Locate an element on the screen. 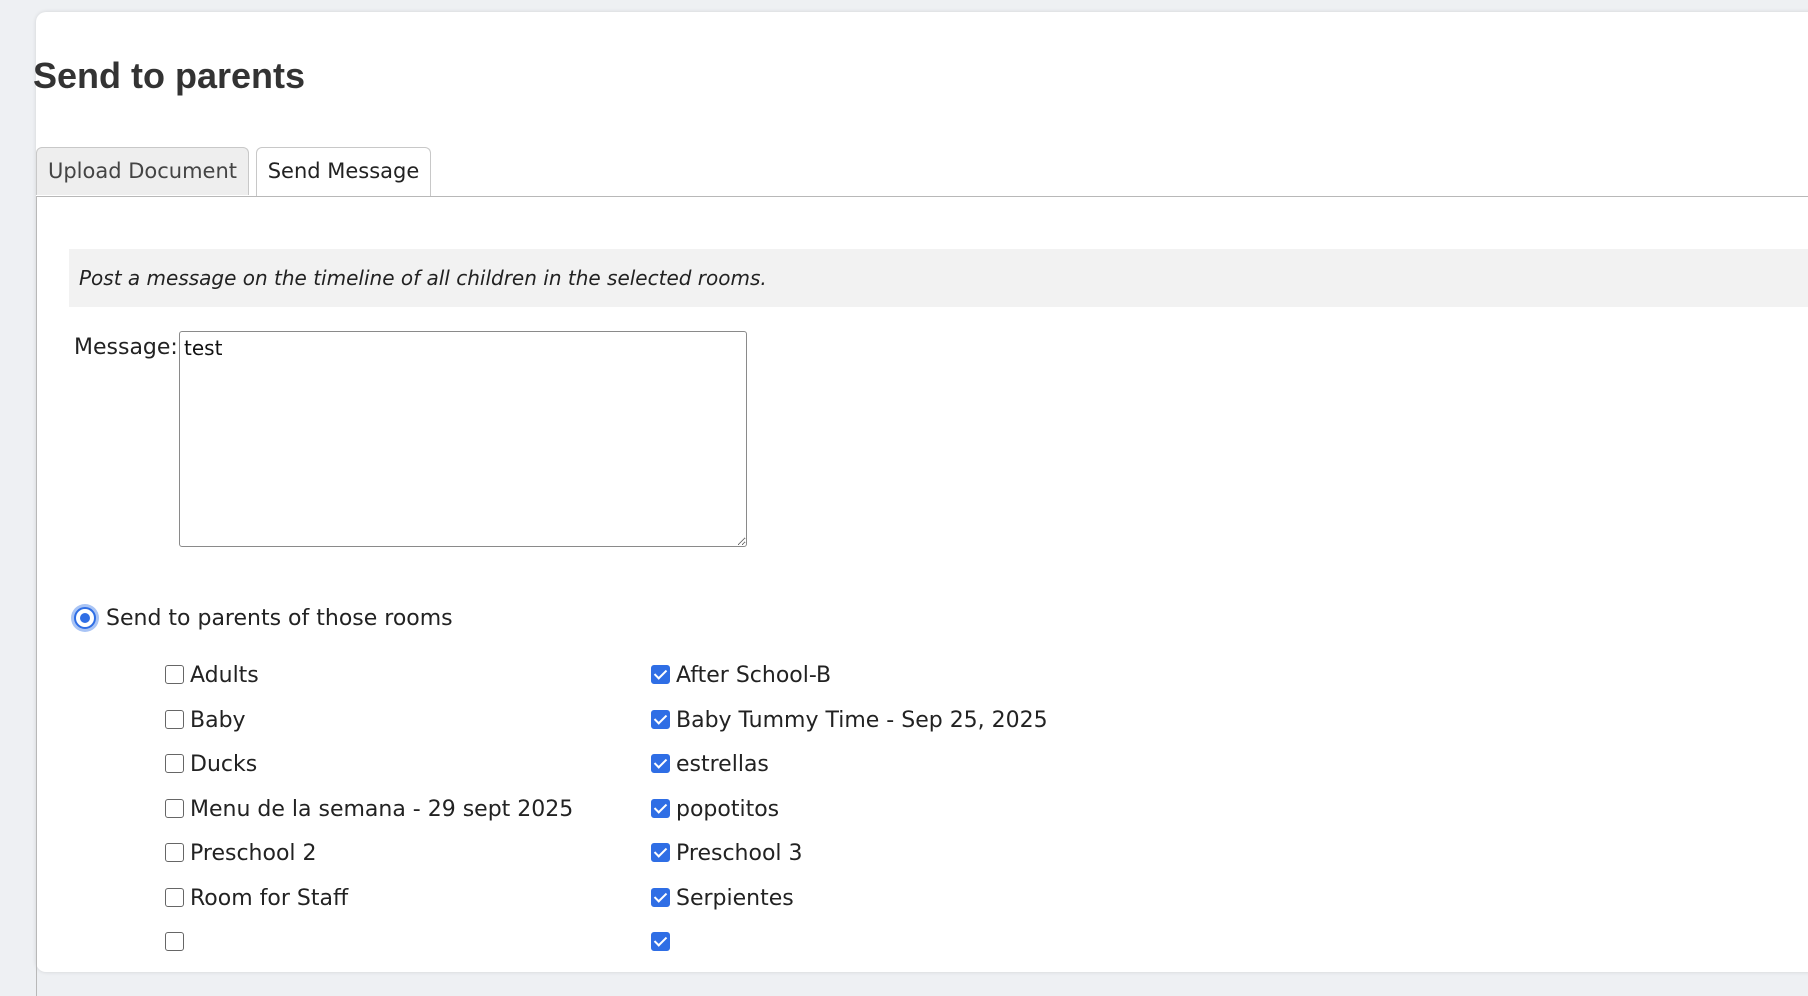 The width and height of the screenshot is (1808, 996). room-item: Baby Tummy Time - Sep 25, 2025 is located at coordinates (849, 730).